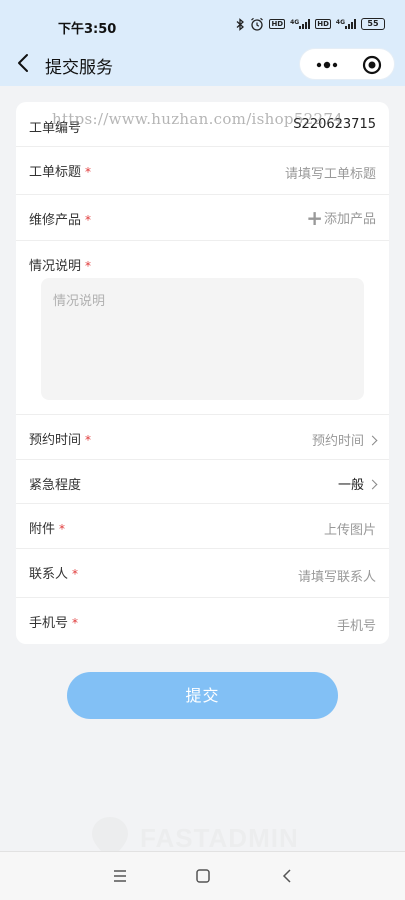 The height and width of the screenshot is (900, 405). What do you see at coordinates (257, 24) in the screenshot?
I see `alarm-icon` at bounding box center [257, 24].